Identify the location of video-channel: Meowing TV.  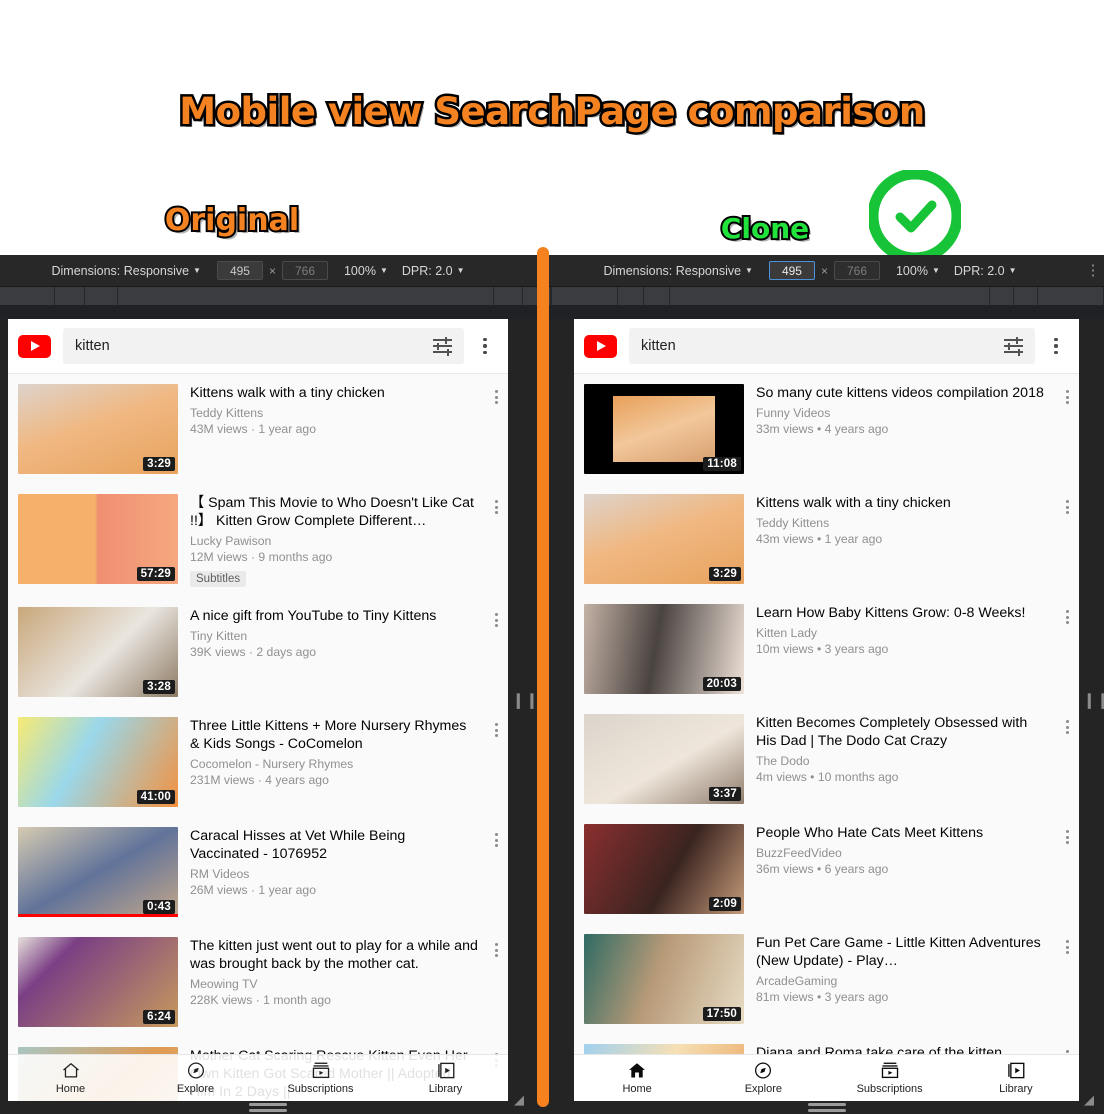
(334, 984).